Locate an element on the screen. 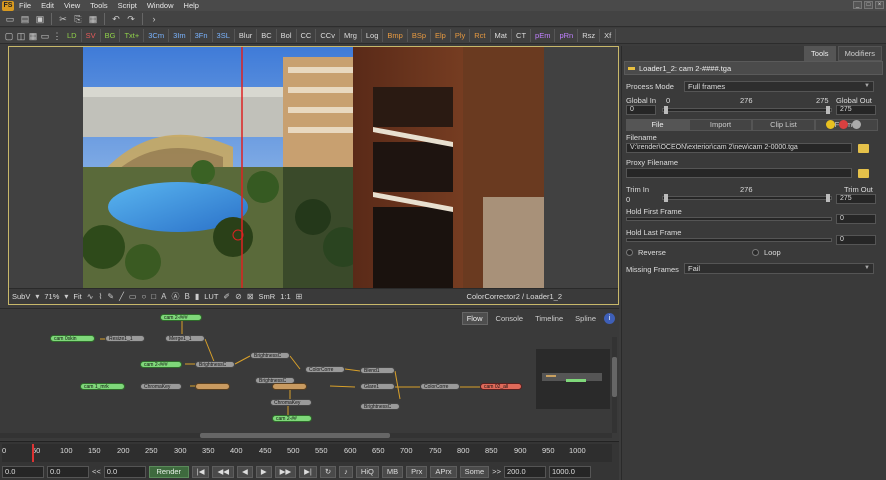 The width and height of the screenshot is (886, 480). tool-rectangle: Rct is located at coordinates (480, 35).